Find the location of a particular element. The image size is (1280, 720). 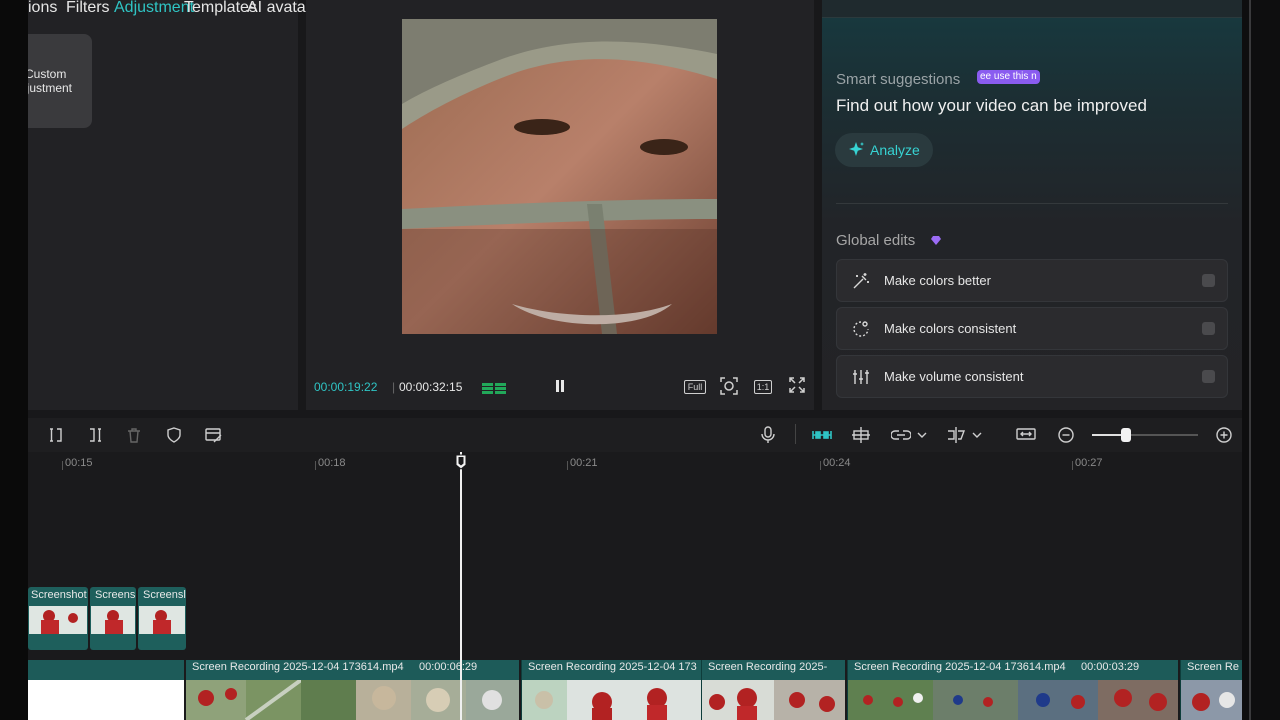

make-volume-consistent-item: Make volume consistent is located at coordinates (1032, 376).